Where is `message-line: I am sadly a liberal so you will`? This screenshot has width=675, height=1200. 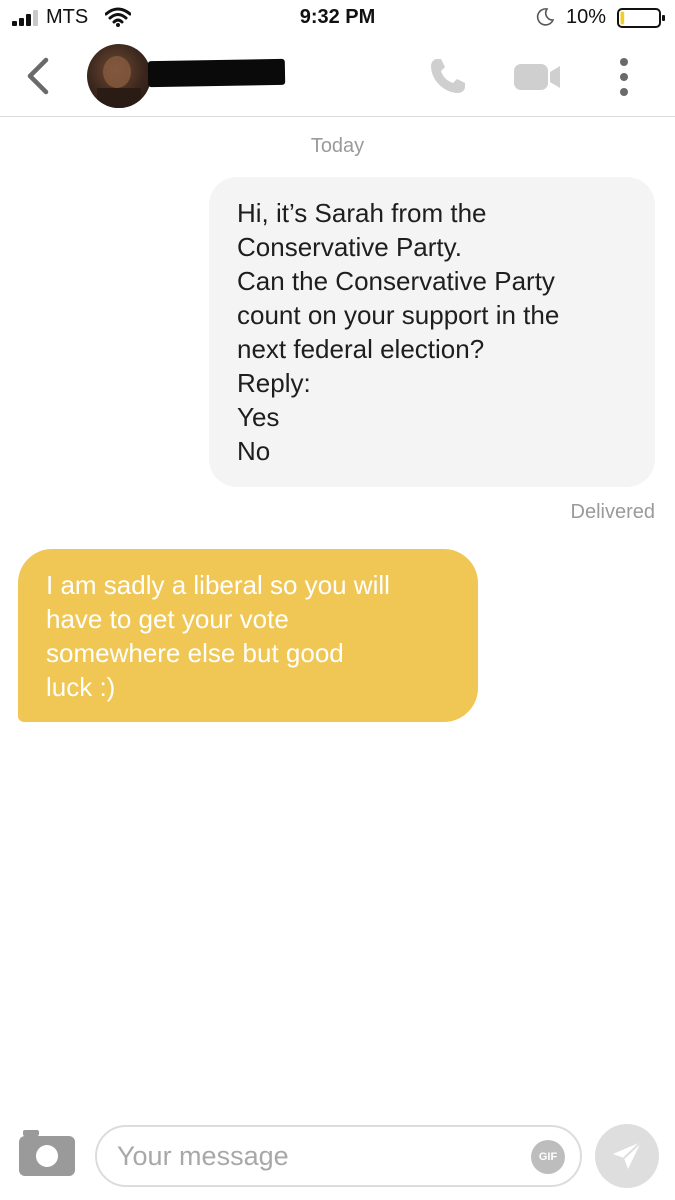 message-line: I am sadly a liberal so you will is located at coordinates (218, 585).